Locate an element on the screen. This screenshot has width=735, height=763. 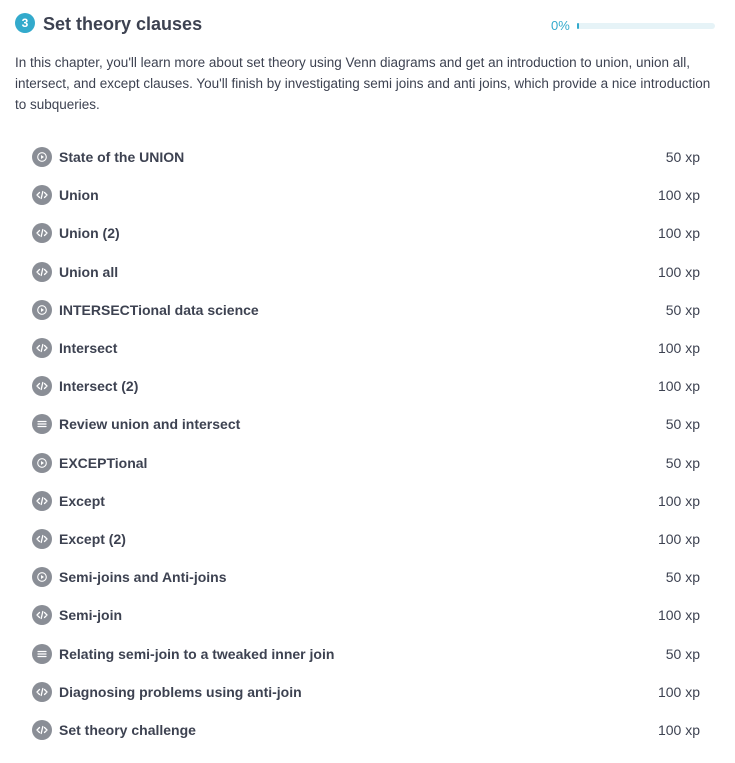
lesson-item: State of the UNION 50 xp is located at coordinates (366, 157).